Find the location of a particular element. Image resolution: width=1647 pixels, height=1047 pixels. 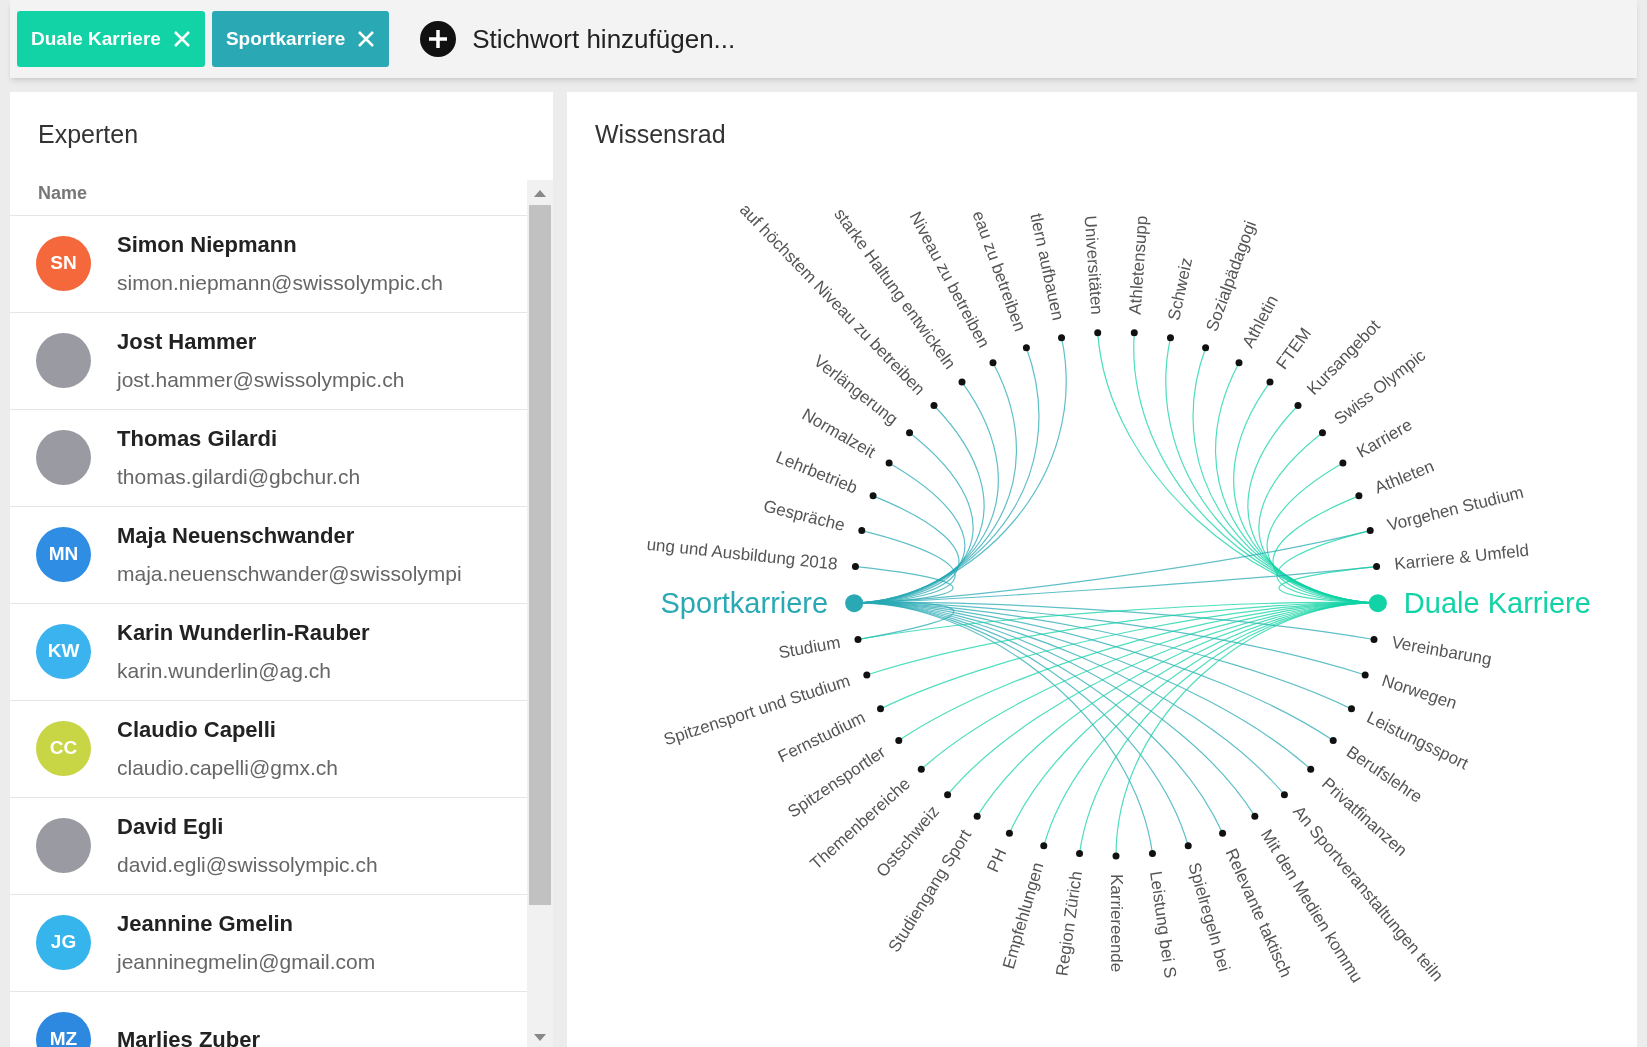

expert-name: Maja Neuenschwander is located at coordinates (289, 536).